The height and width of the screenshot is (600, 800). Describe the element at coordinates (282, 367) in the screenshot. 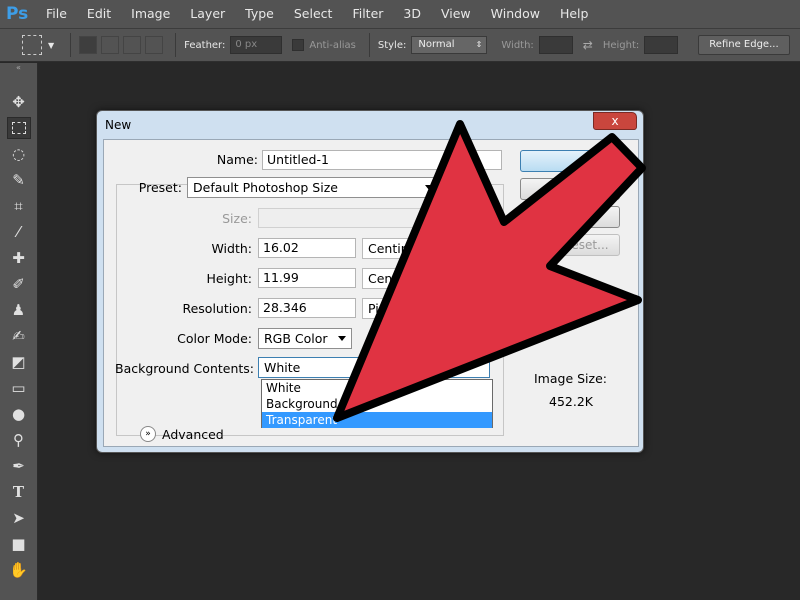

I see `background-contents-value: White` at that location.